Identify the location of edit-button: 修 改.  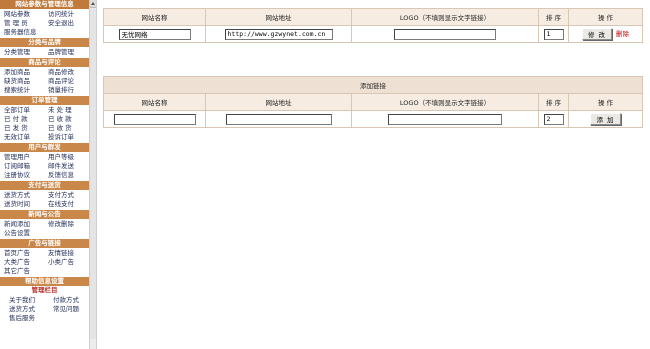
(597, 34).